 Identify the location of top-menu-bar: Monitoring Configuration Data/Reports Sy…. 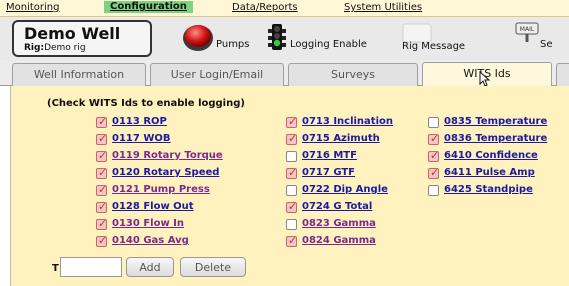
(284, 8).